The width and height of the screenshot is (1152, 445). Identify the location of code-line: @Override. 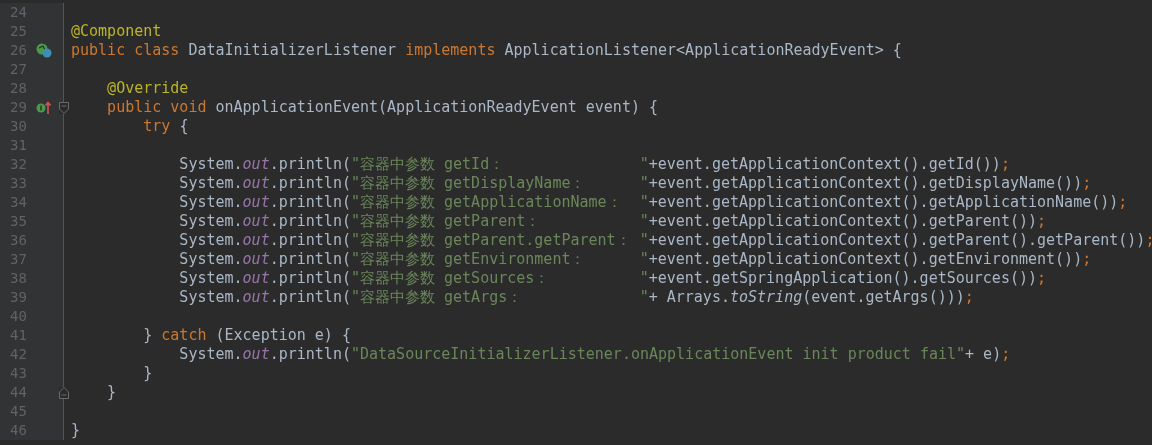
(147, 88).